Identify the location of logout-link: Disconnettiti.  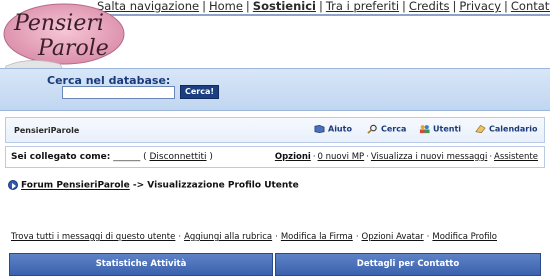
(177, 157).